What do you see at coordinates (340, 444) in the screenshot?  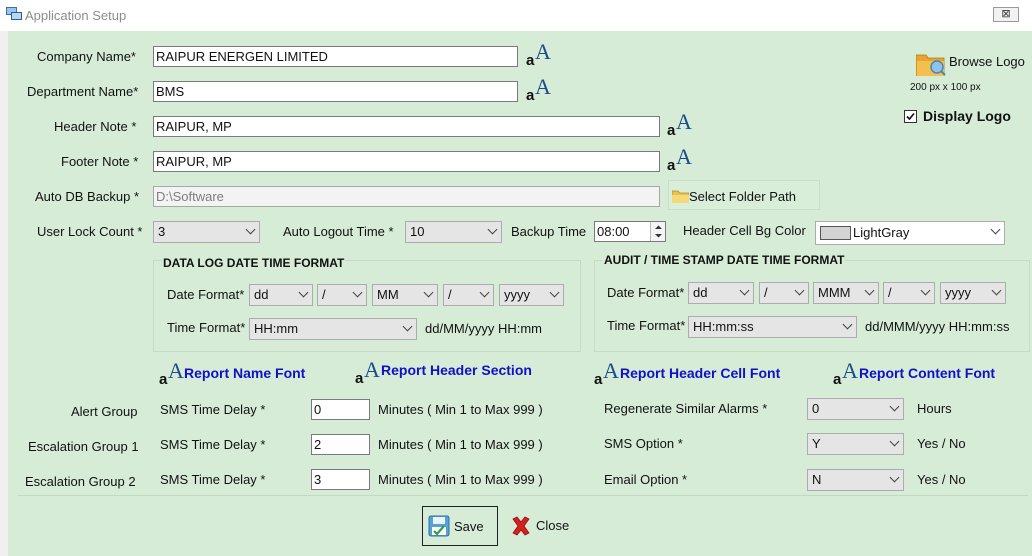 I see `escalation-1-sms-delay-input: 2` at bounding box center [340, 444].